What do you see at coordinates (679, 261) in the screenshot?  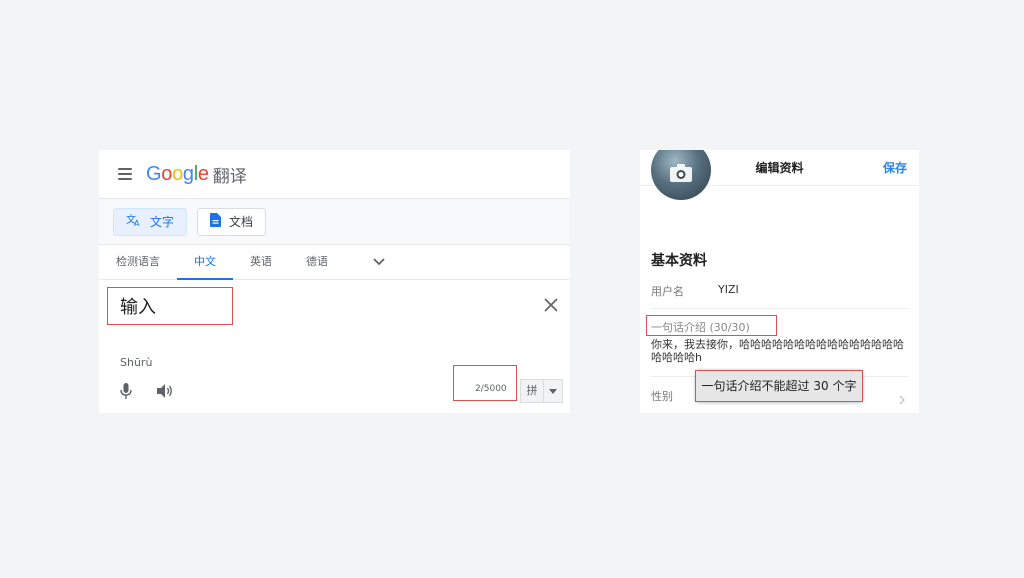 I see `section-title: 基本资料` at bounding box center [679, 261].